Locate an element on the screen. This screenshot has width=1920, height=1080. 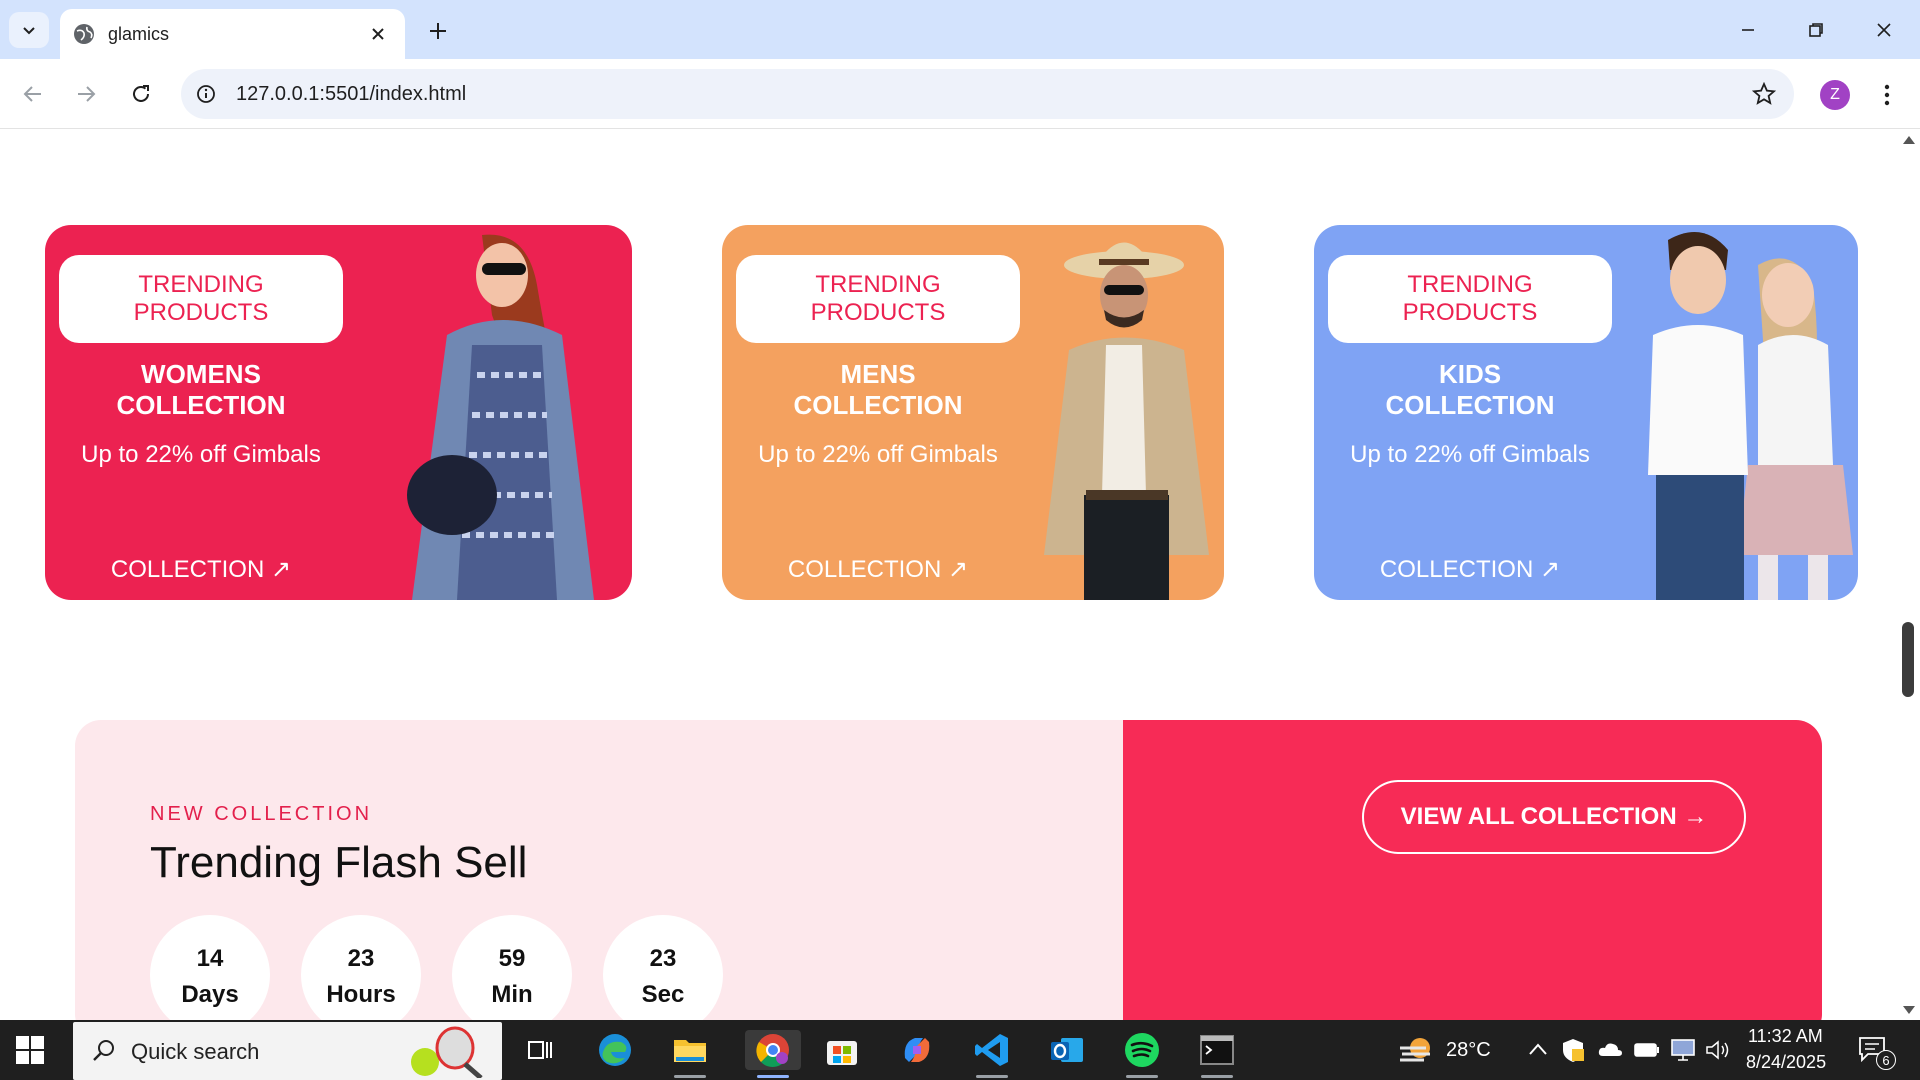
back-button is located at coordinates (33, 94).